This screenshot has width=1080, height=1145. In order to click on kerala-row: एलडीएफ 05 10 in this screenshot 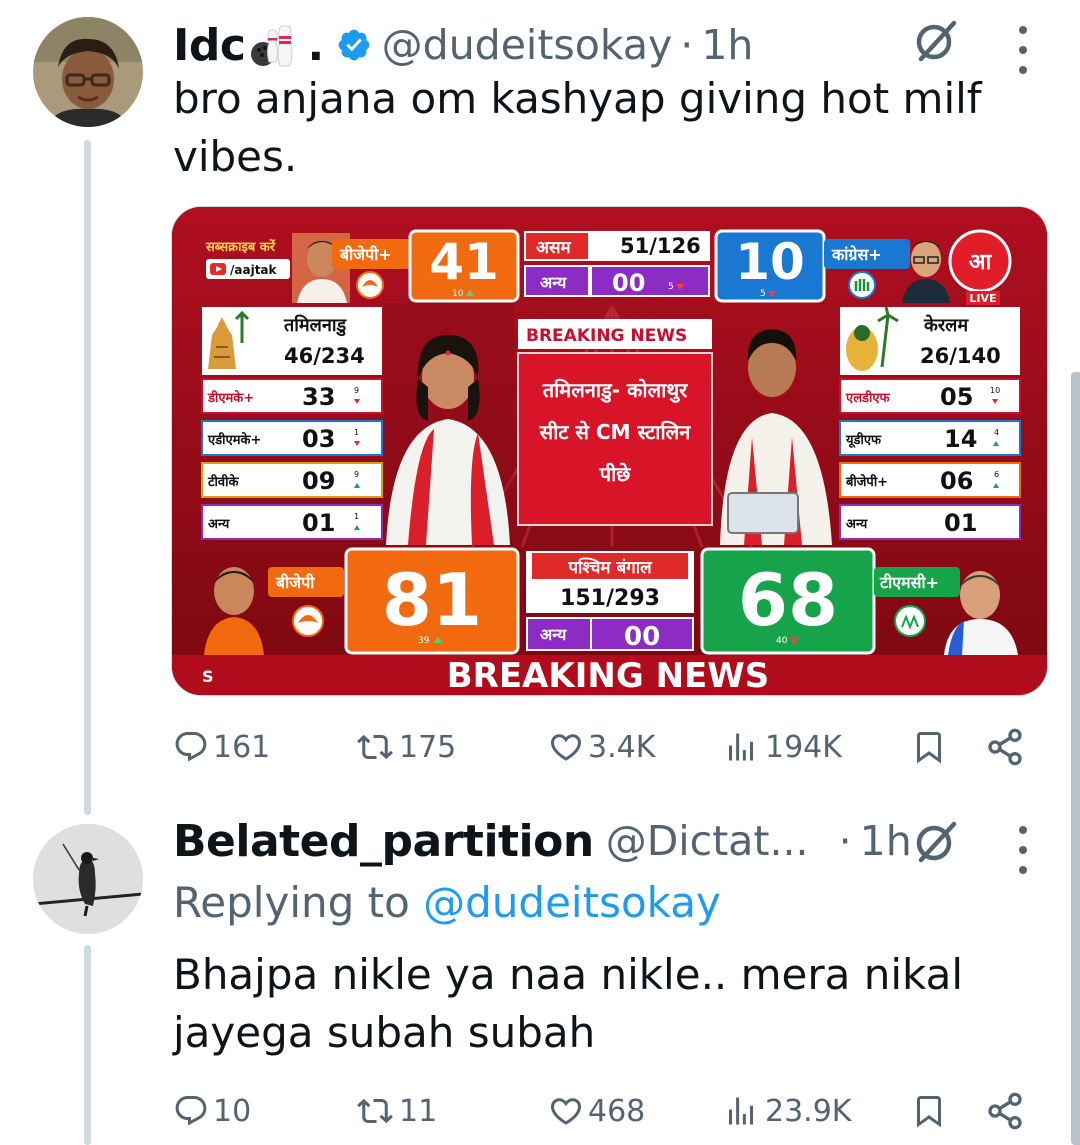, I will do `click(930, 396)`.